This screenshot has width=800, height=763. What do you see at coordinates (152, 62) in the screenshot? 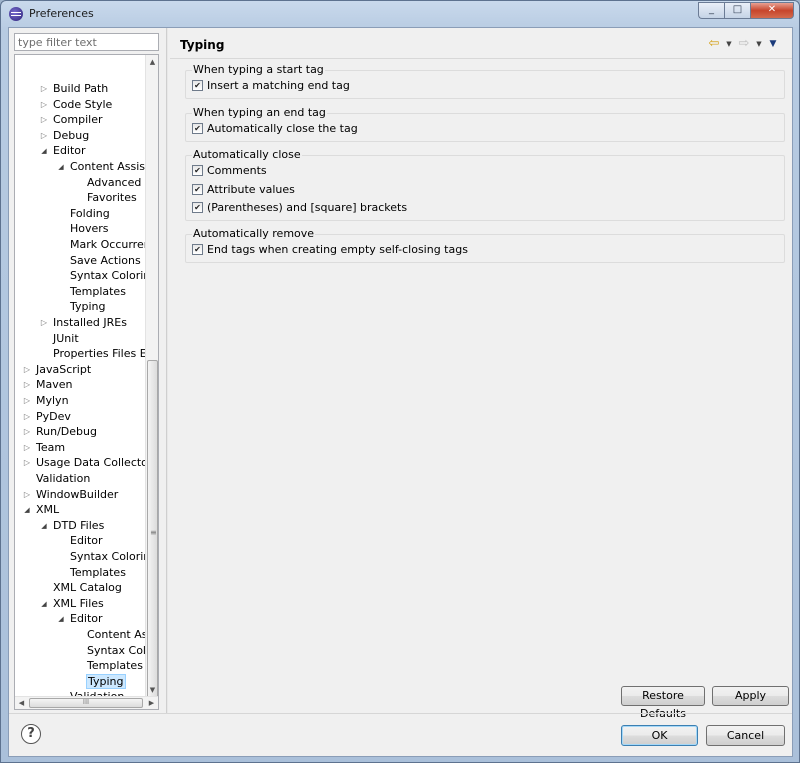
I see `scroll-up-icon: ▲` at bounding box center [152, 62].